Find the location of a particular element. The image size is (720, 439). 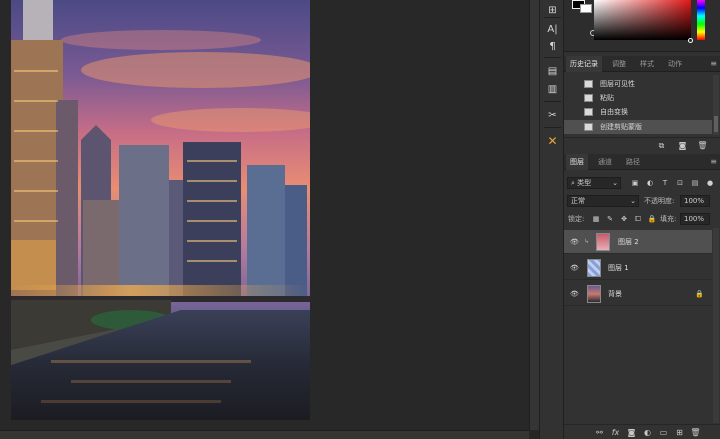

background-color-swatch is located at coordinates (586, 8).